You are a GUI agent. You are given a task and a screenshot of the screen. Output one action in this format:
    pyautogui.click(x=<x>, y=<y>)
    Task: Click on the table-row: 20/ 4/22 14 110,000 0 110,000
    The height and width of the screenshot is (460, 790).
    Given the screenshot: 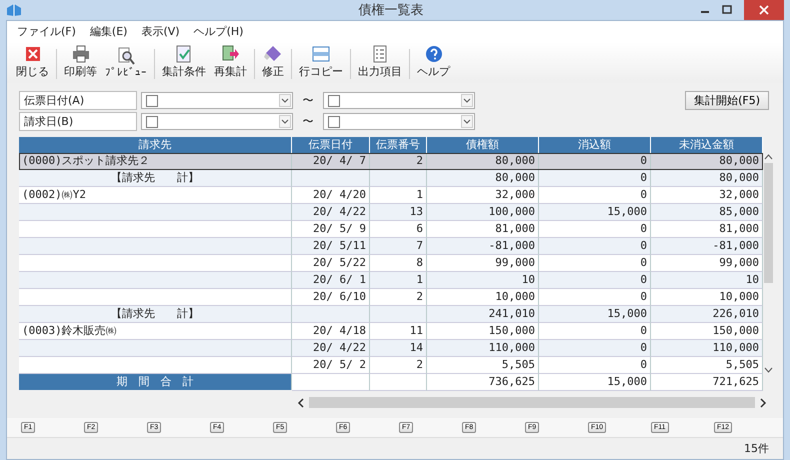 What is the action you would take?
    pyautogui.click(x=391, y=348)
    